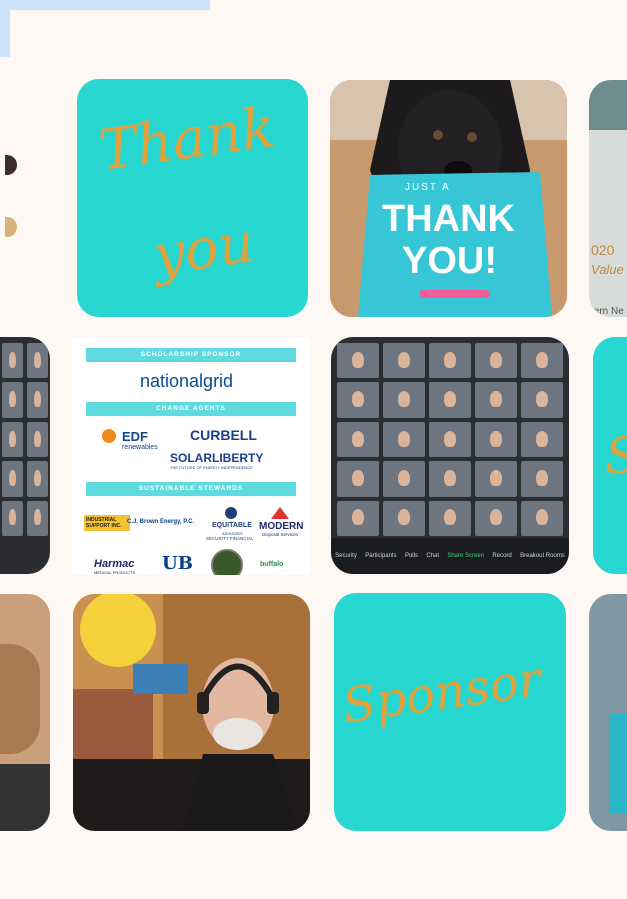 This screenshot has height=899, width=627. What do you see at coordinates (25, 455) in the screenshot?
I see `zoom-partial-left` at bounding box center [25, 455].